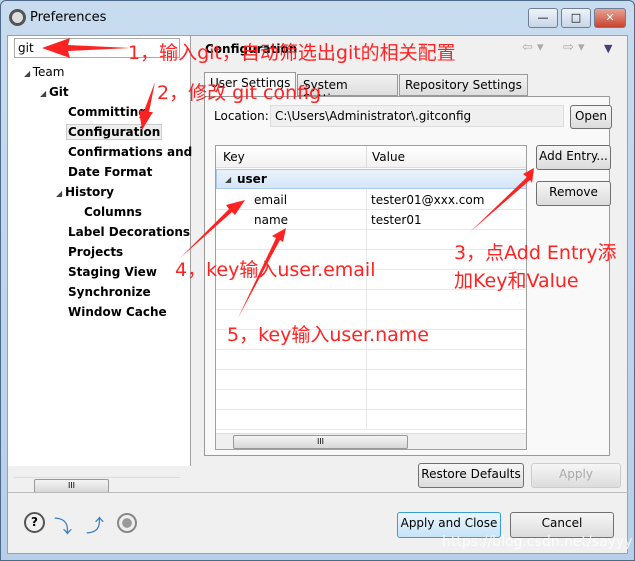  Describe the element at coordinates (239, 93) in the screenshot. I see `annotation-2: 2，修改 git config` at that location.